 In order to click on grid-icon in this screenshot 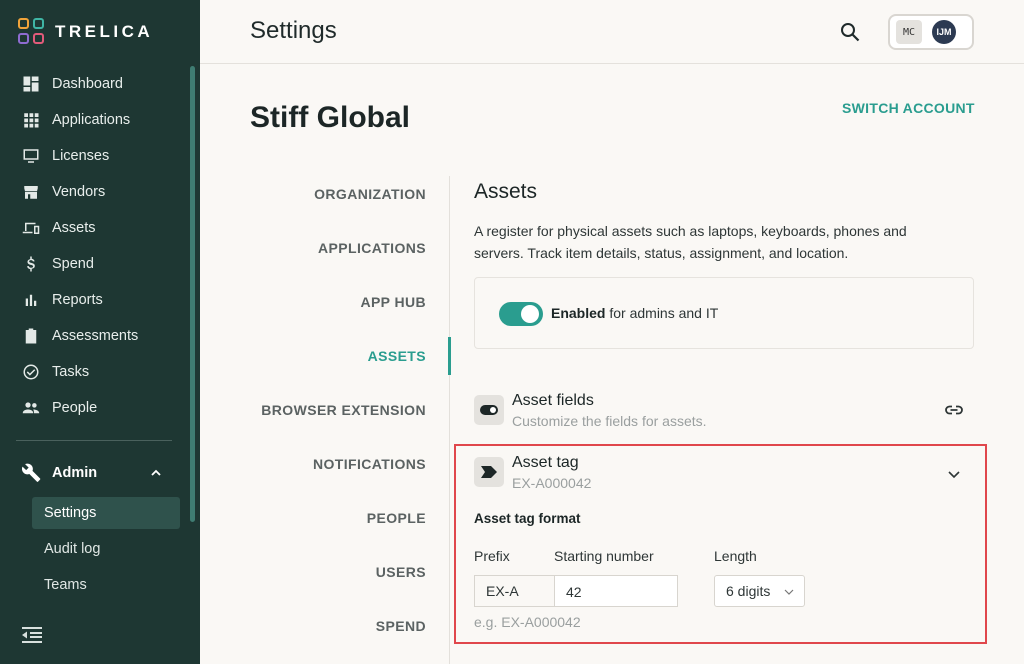, I will do `click(31, 120)`.